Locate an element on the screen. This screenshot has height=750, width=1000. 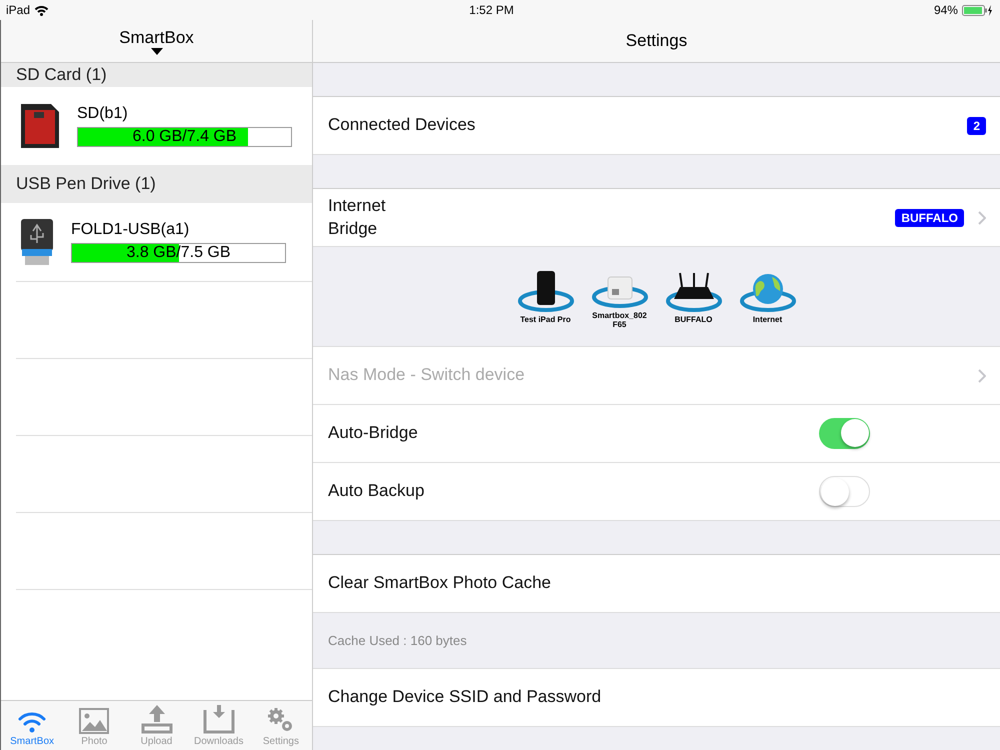
nav-title: Settings is located at coordinates (657, 41).